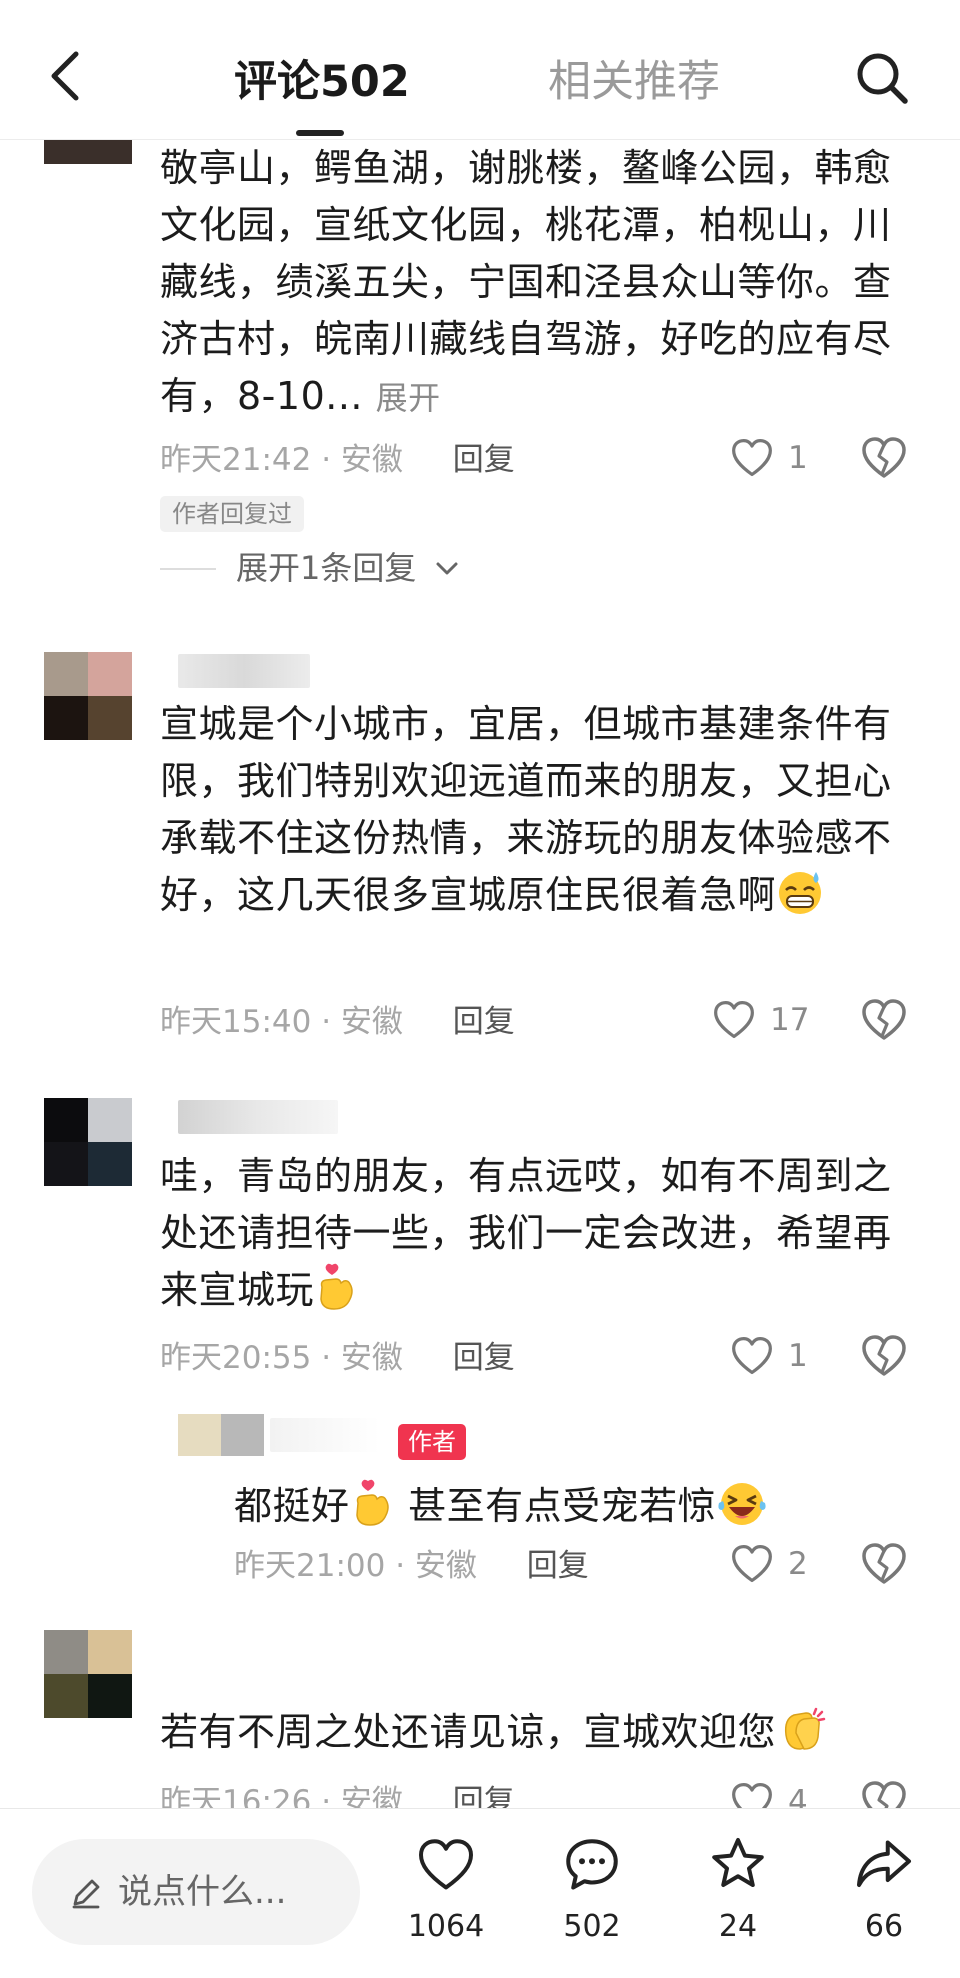 The image size is (960, 1978). What do you see at coordinates (480, 70) in the screenshot?
I see `top-bar: 评论502 相关推荐` at bounding box center [480, 70].